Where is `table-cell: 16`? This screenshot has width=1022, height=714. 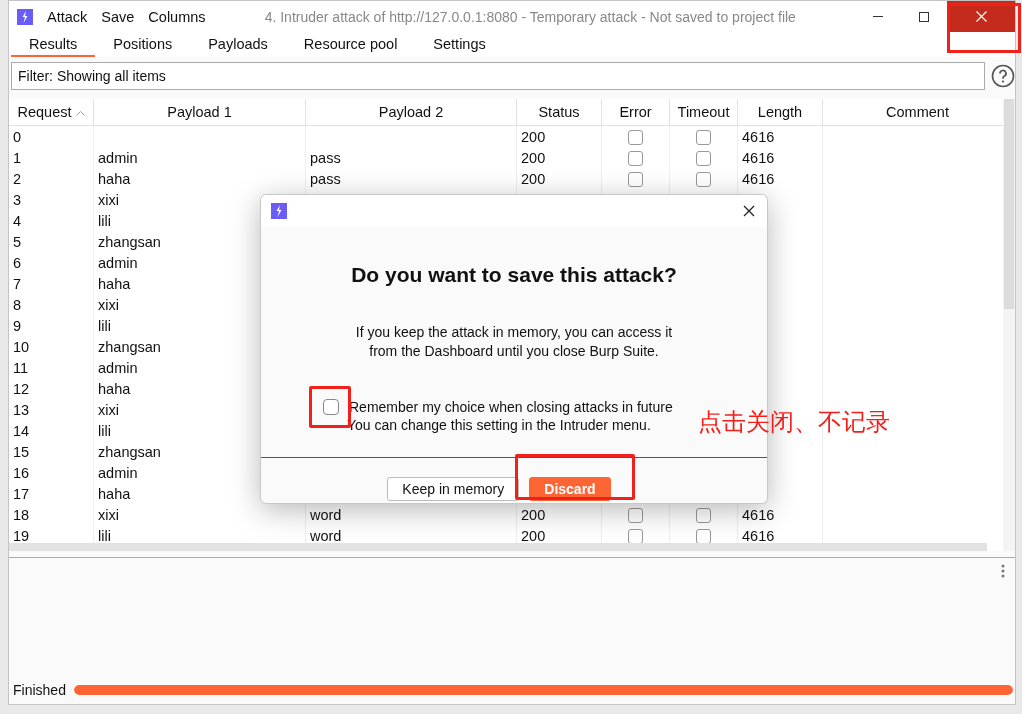
table-cell: 16 is located at coordinates (21, 472).